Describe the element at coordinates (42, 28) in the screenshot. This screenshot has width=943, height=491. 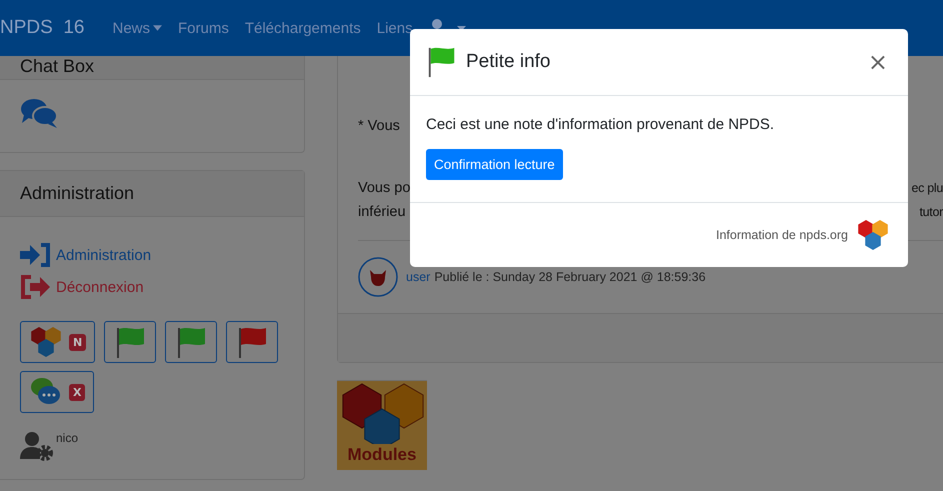
I see `brand-link: NPDS 16` at that location.